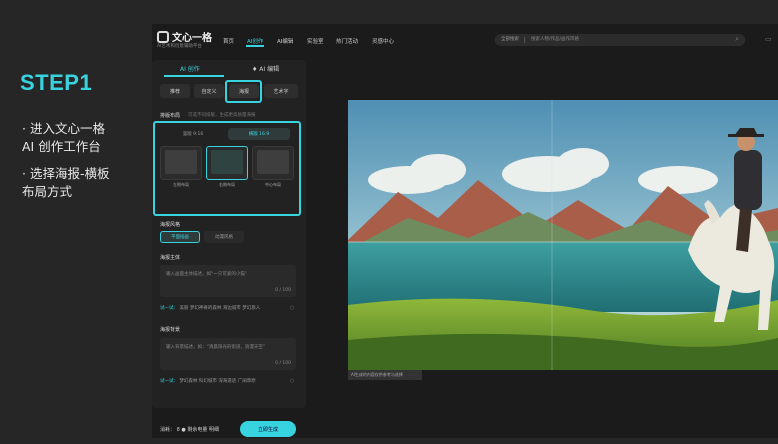 The width and height of the screenshot is (778, 444). What do you see at coordinates (228, 281) in the screenshot?
I see `subject-input: 输入画面主体描述，如“一只可爱的小猫” 0 / 100` at bounding box center [228, 281].